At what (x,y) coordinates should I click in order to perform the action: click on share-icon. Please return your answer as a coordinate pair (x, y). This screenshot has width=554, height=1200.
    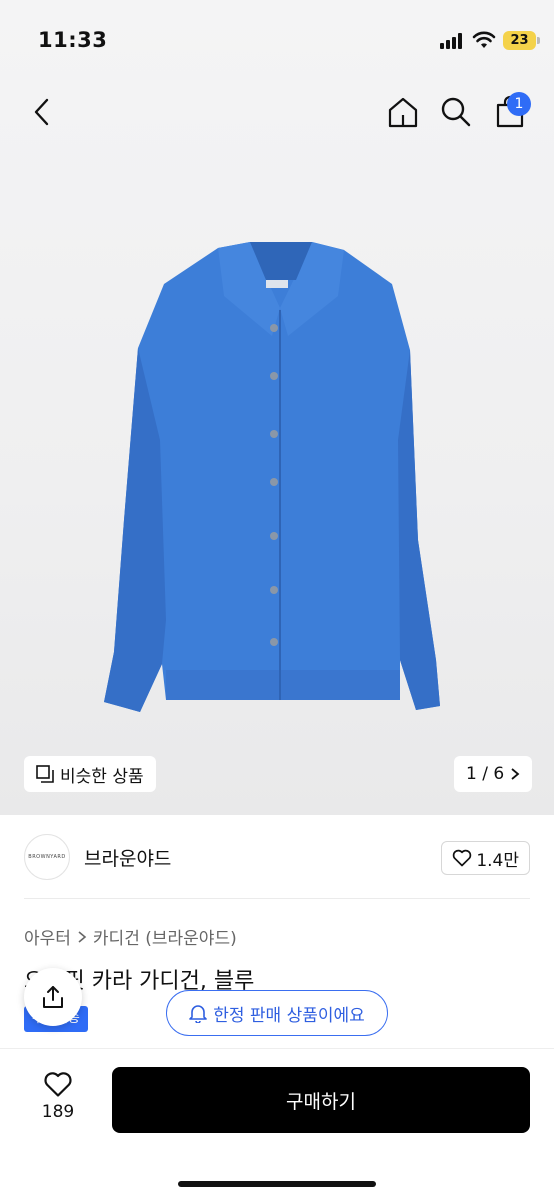
    Looking at the image, I should click on (53, 997).